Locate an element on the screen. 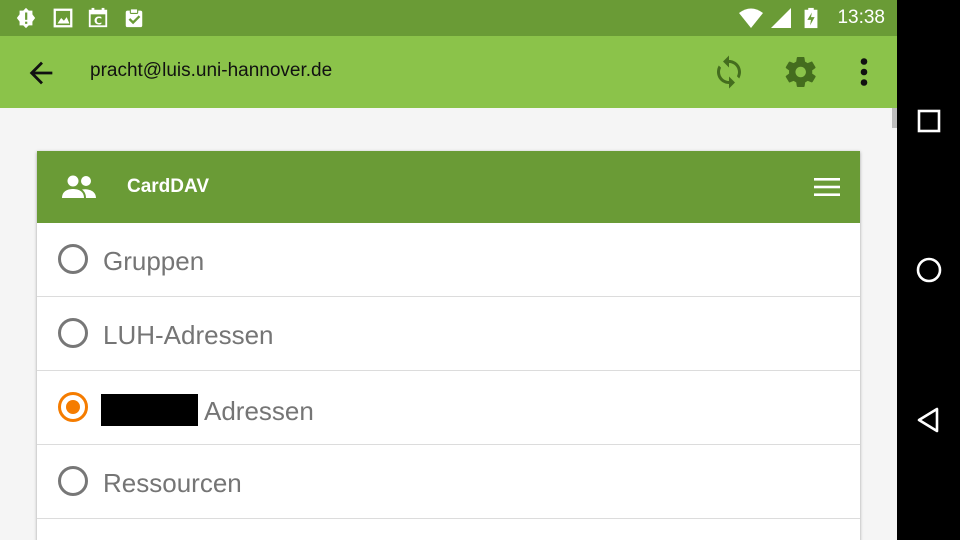 Image resolution: width=960 pixels, height=540 pixels. redaction-block is located at coordinates (149, 410).